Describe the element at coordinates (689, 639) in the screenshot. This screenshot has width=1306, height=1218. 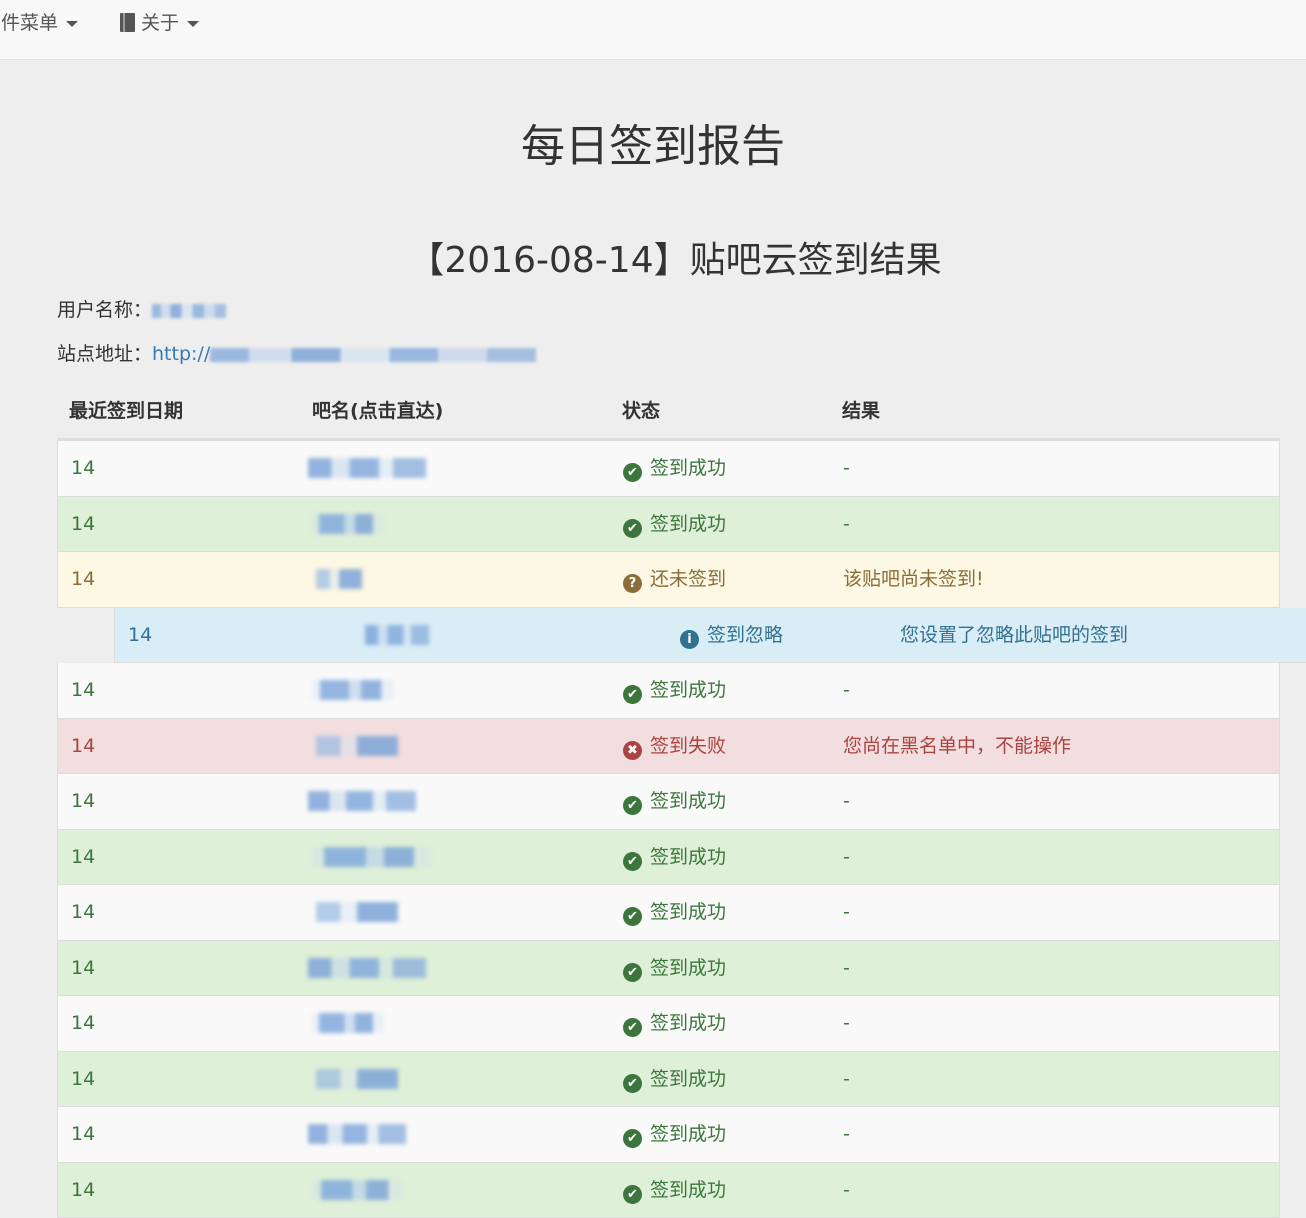
I see `info-circle-icon: i` at that location.